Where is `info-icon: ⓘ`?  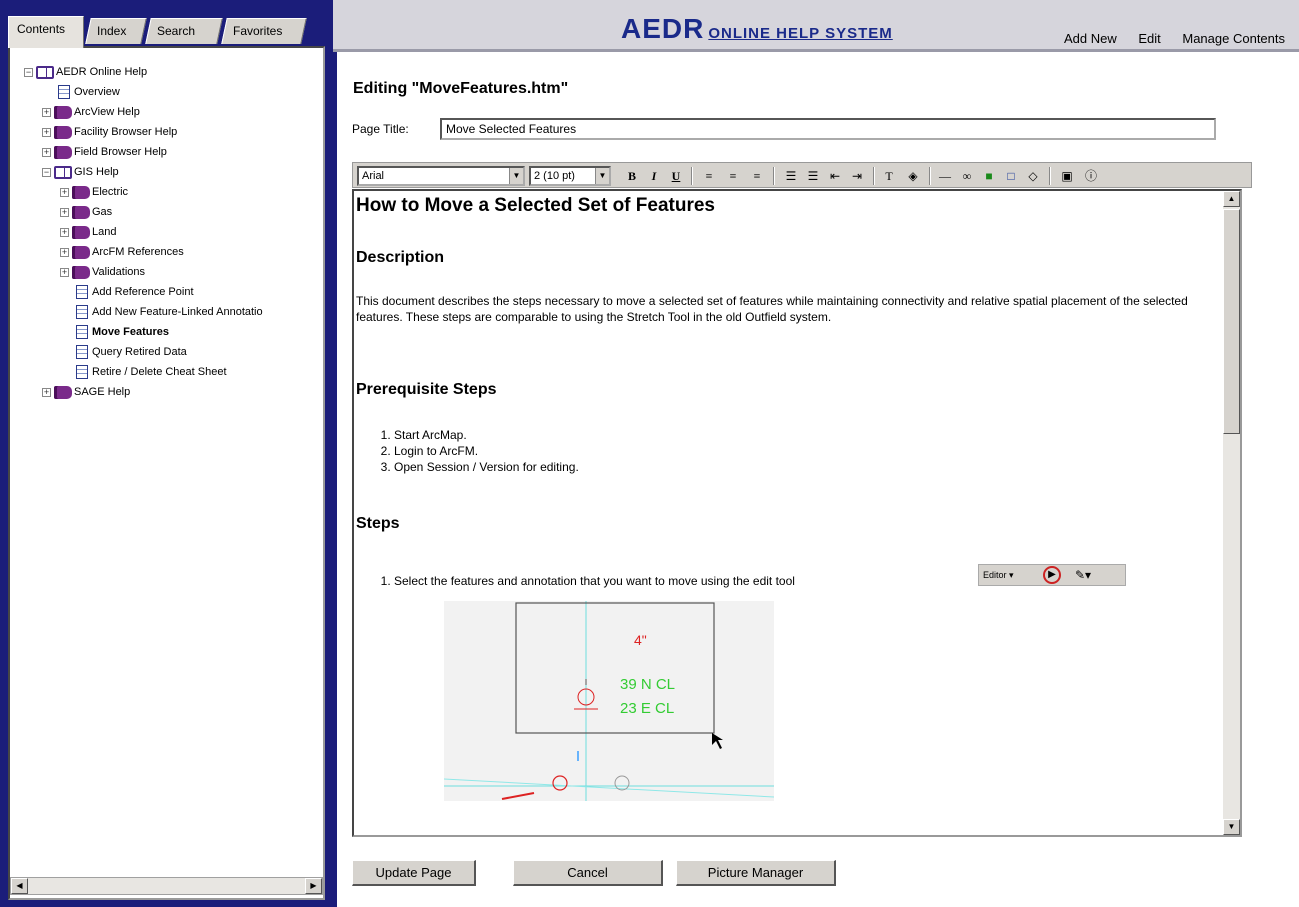
info-icon: ⓘ is located at coordinates (1091, 176).